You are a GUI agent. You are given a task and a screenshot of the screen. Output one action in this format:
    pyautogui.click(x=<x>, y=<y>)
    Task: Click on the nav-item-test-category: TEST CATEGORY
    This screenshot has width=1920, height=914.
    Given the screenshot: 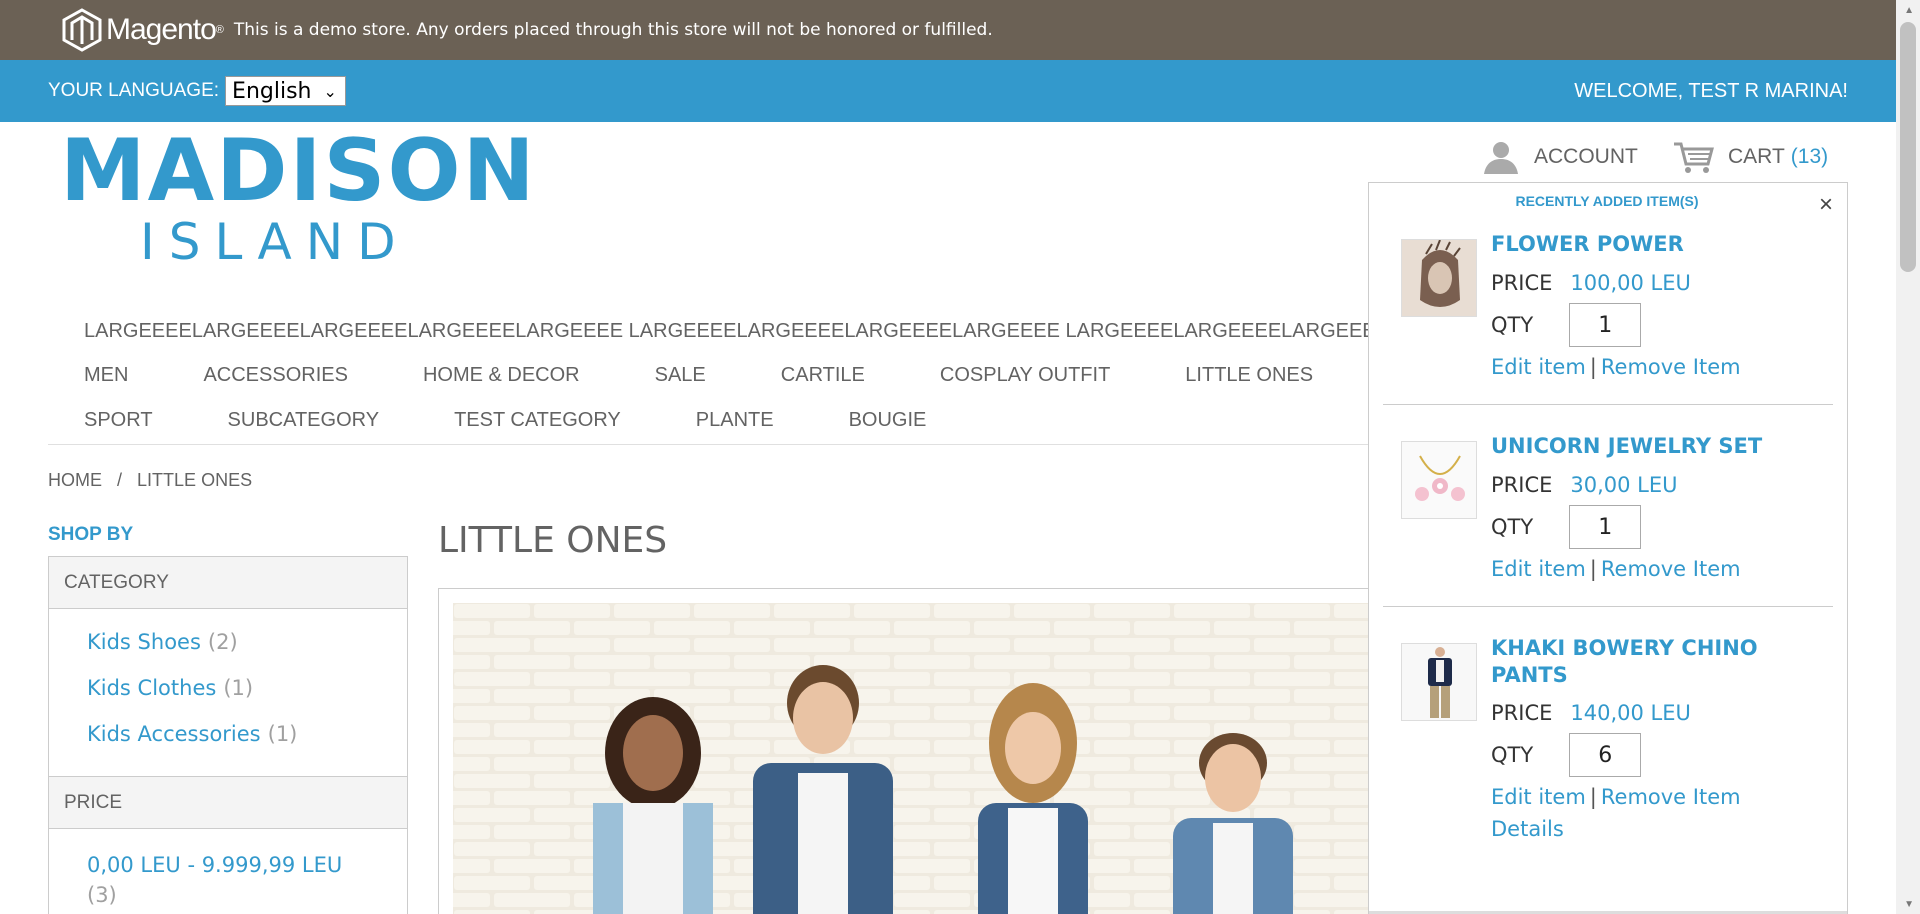 What is the action you would take?
    pyautogui.click(x=537, y=420)
    